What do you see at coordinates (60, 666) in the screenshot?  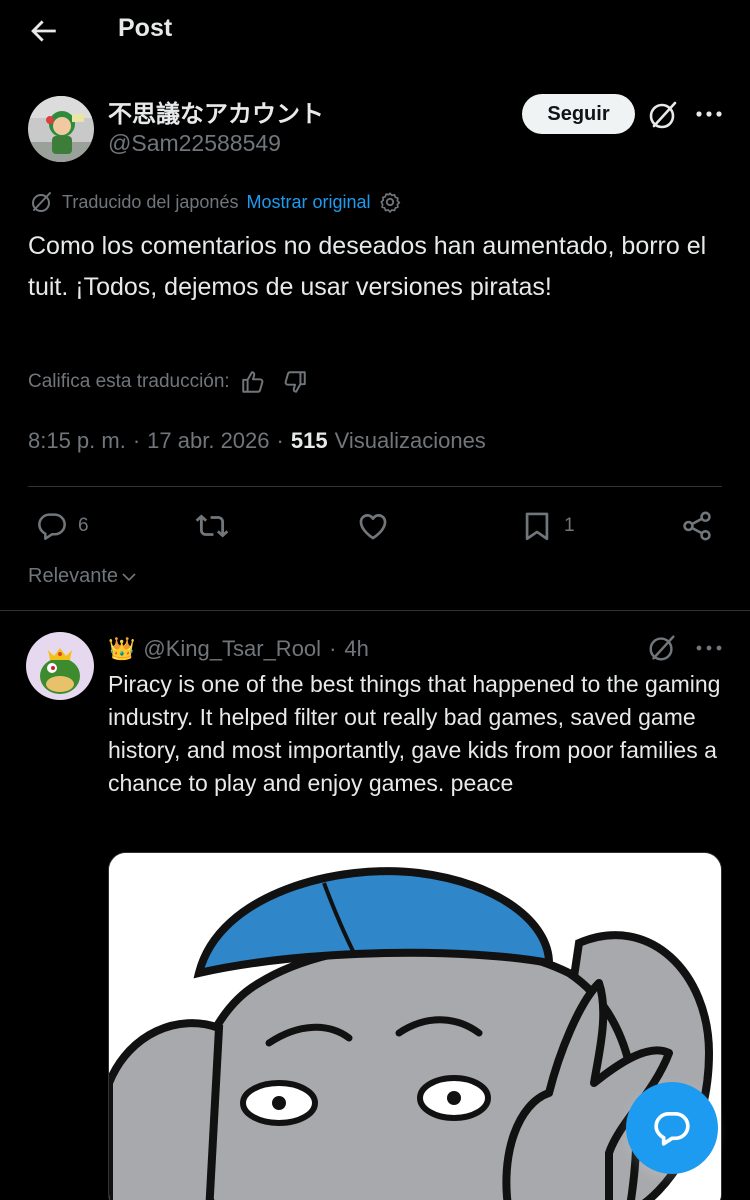 I see `reply-avatar` at bounding box center [60, 666].